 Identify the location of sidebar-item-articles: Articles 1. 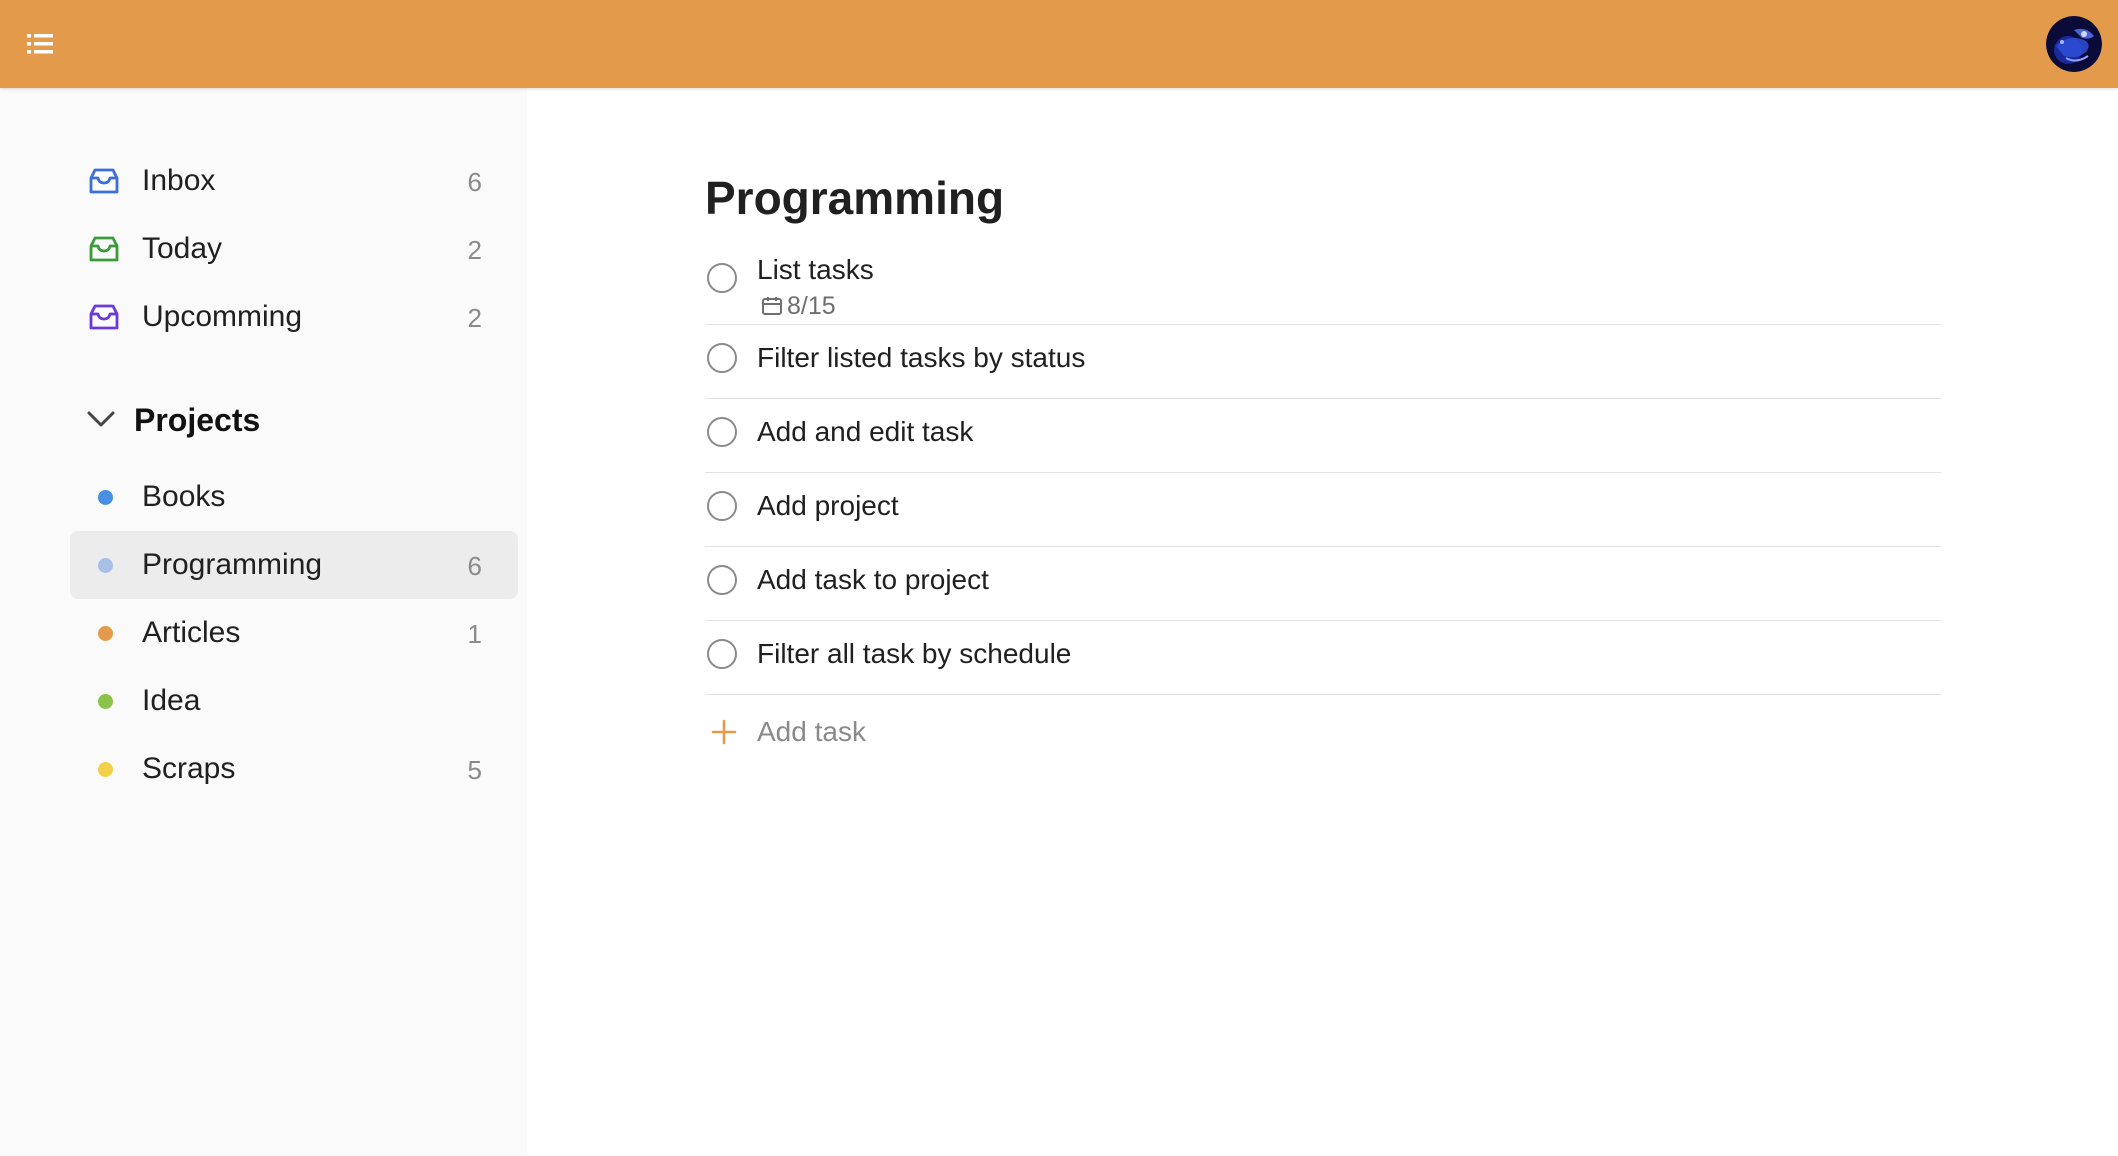
(294, 633).